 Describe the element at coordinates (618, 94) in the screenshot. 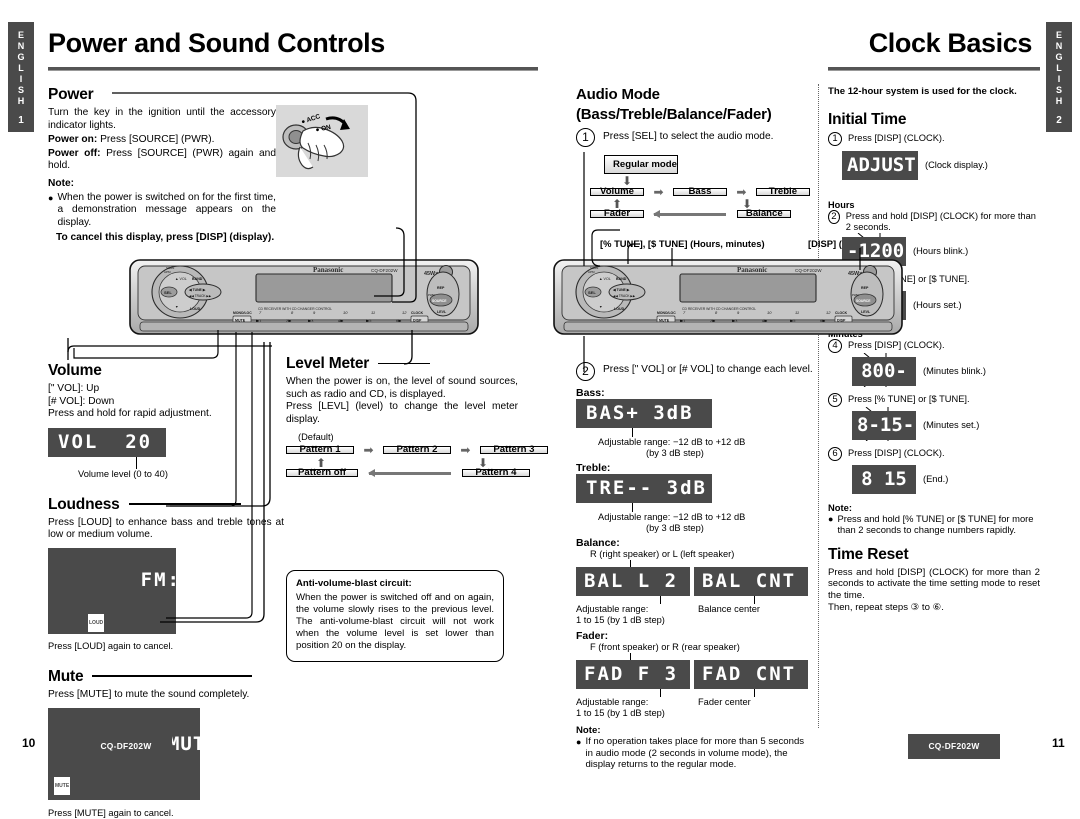

I see `audio-mode-heading-line1: Audio Mode` at that location.